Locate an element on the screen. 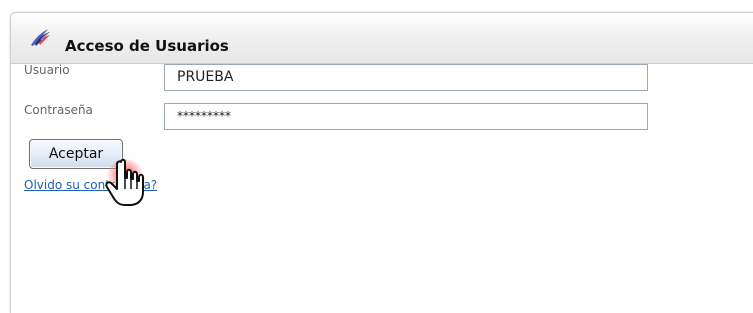  accept-button: Aceptar is located at coordinates (76, 154).